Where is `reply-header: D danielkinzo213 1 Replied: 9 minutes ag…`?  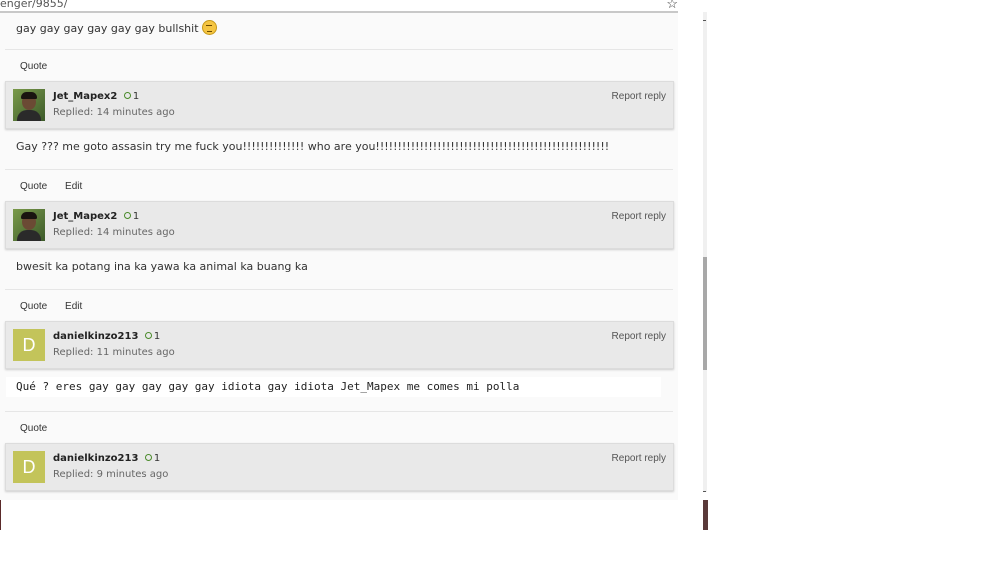 reply-header: D danielkinzo213 1 Replied: 9 minutes ag… is located at coordinates (339, 467).